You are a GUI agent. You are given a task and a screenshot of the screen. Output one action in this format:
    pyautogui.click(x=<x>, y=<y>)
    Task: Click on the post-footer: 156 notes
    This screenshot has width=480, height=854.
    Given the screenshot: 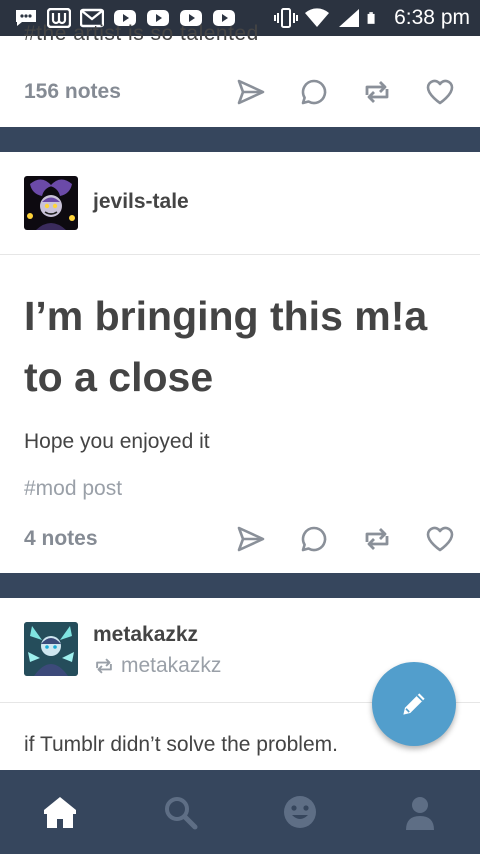 What is the action you would take?
    pyautogui.click(x=240, y=92)
    